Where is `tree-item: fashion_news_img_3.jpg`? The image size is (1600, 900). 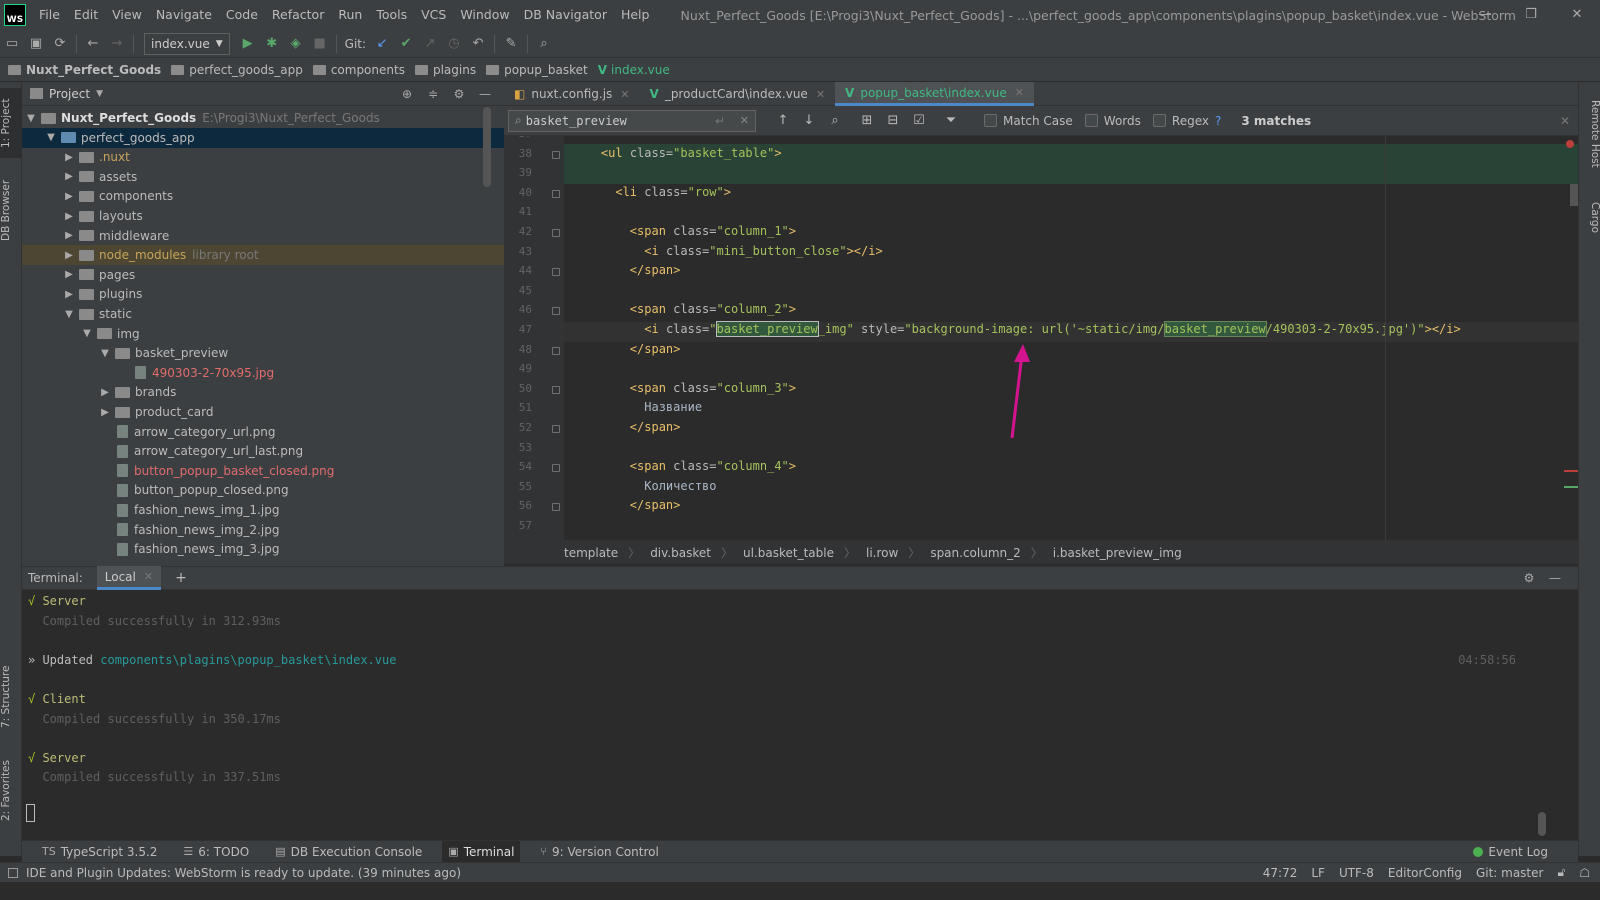 tree-item: fashion_news_img_3.jpg is located at coordinates (263, 549).